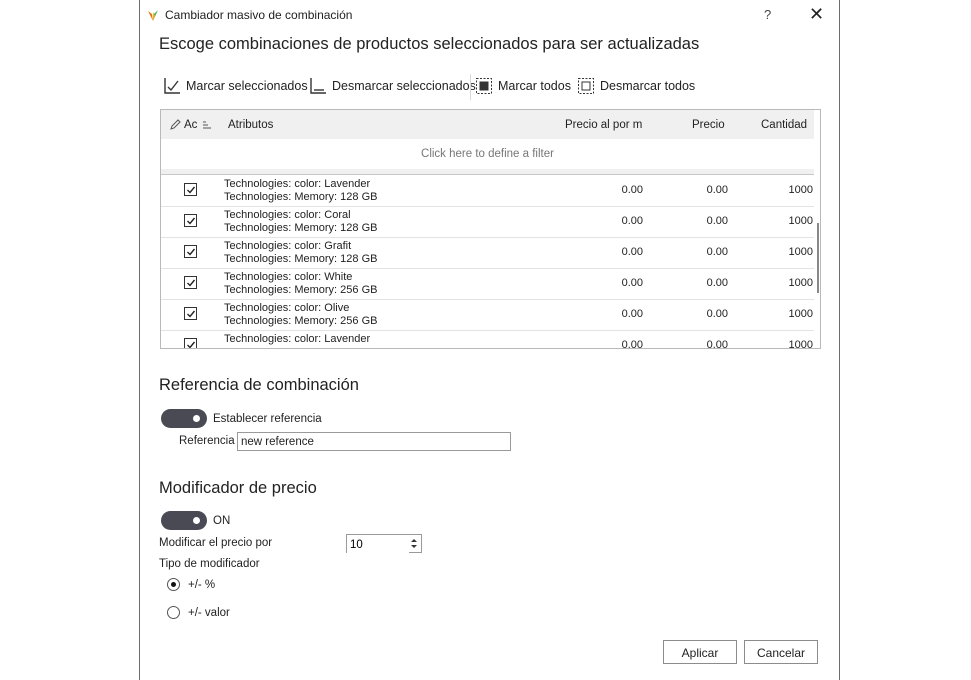  Describe the element at coordinates (648, 86) in the screenshot. I see `unmark-all-label: Desmarcar todos` at that location.